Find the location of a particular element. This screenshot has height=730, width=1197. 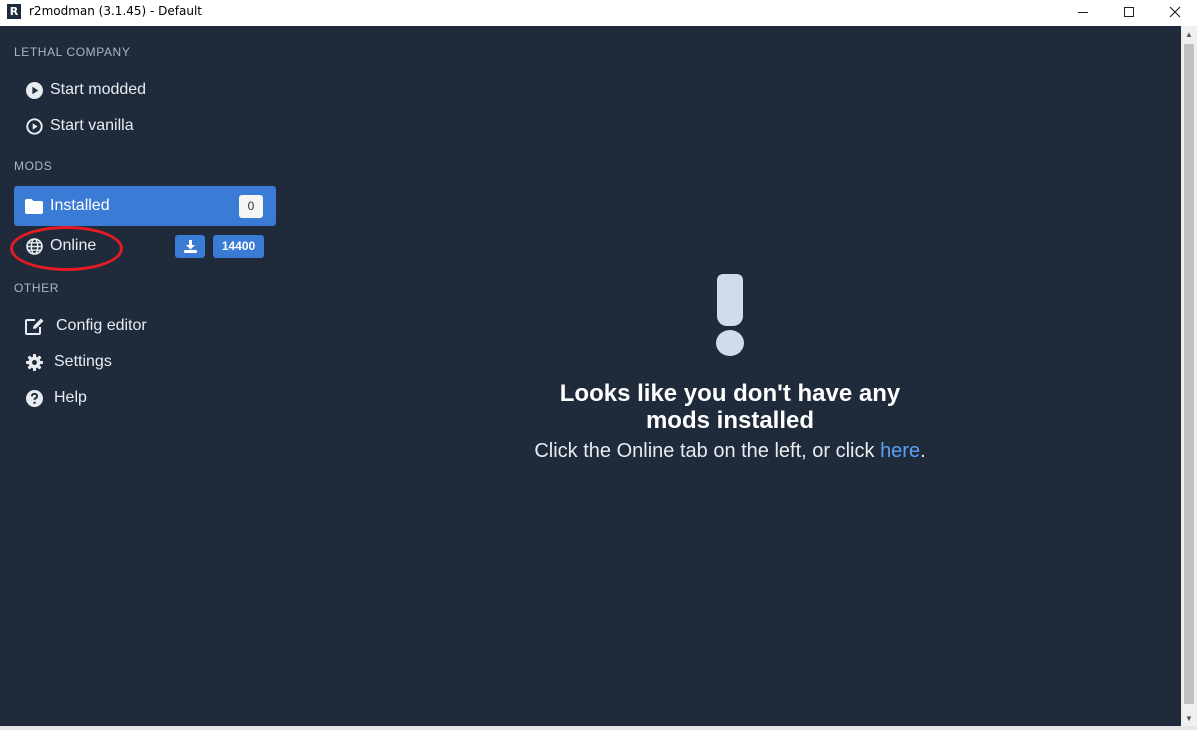

app-logo-icon: R is located at coordinates (14, 11).